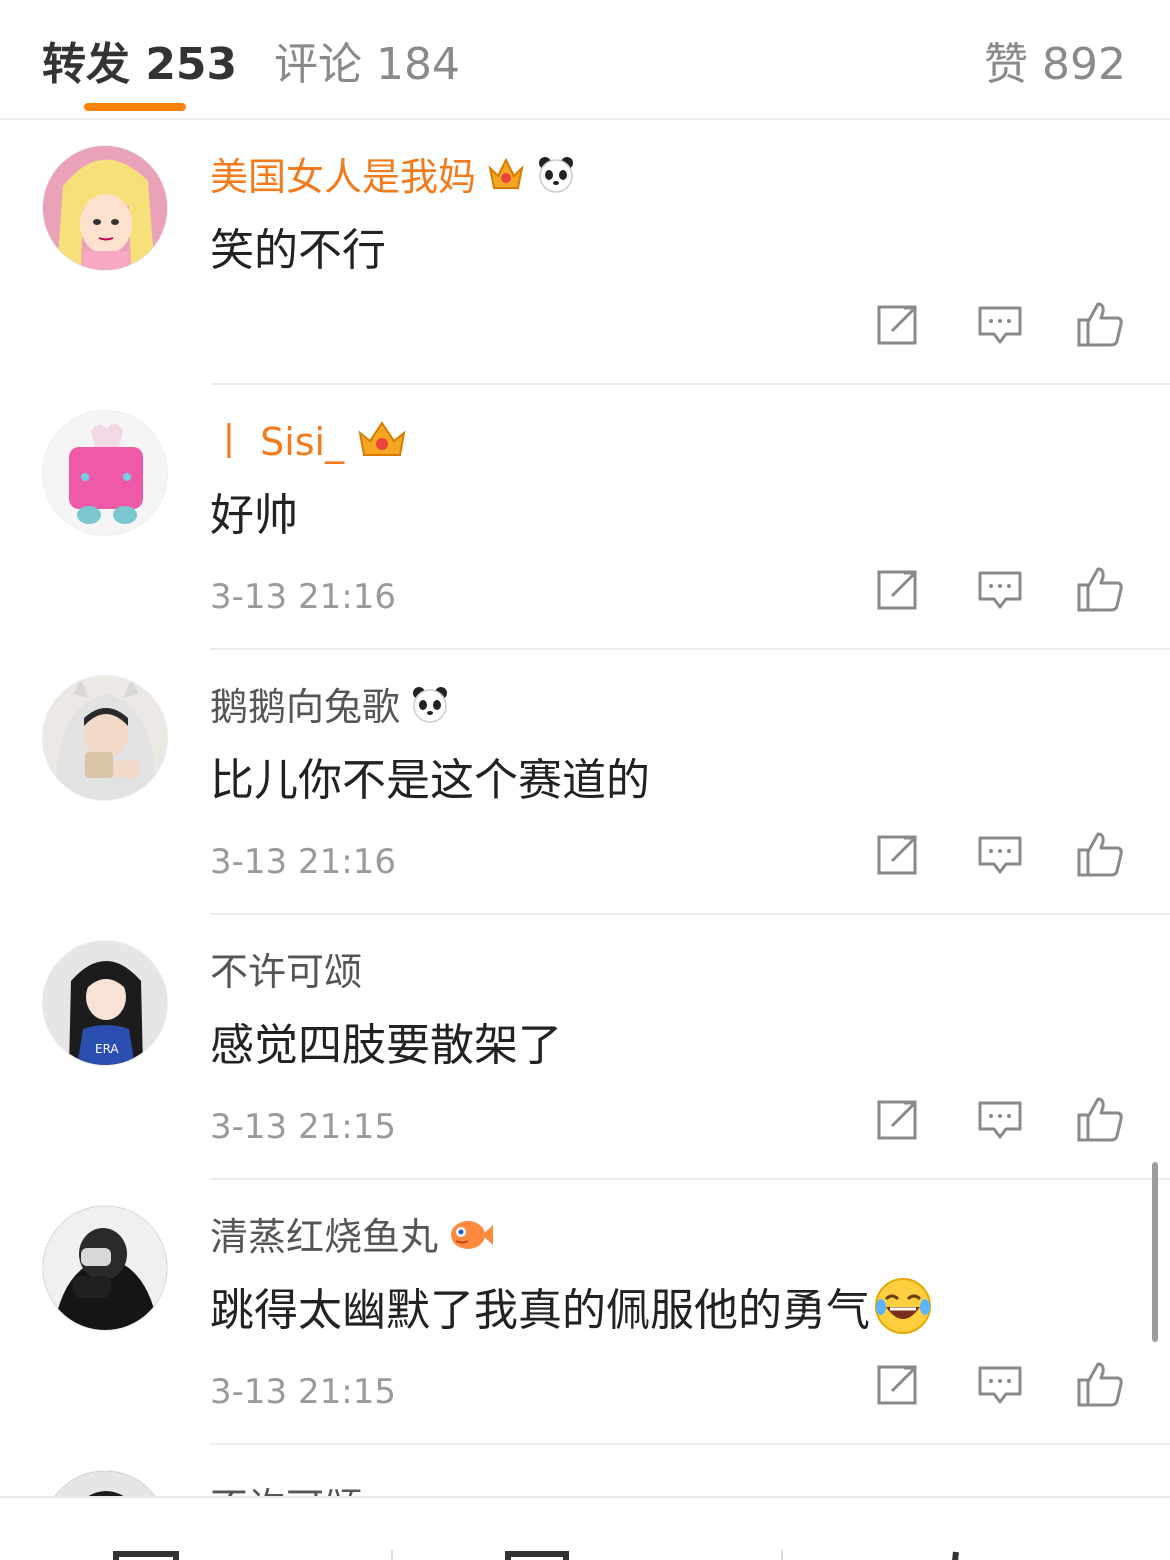 This screenshot has width=1170, height=1560. I want to click on repost-bar-icon, so click(147, 1554).